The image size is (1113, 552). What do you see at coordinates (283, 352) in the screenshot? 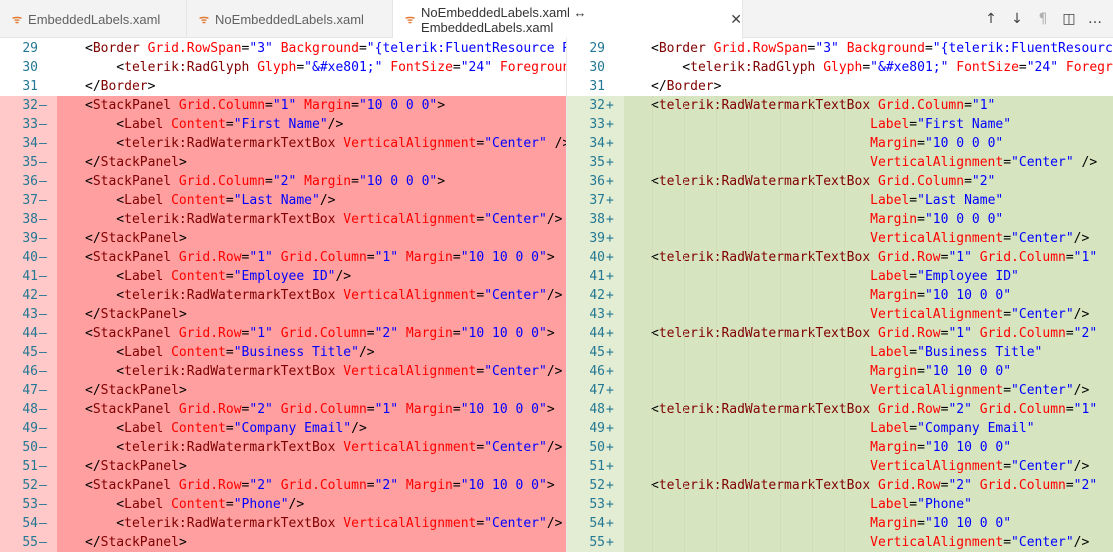
I see `code-line: 45– <Label Content="Business Title"/>` at bounding box center [283, 352].